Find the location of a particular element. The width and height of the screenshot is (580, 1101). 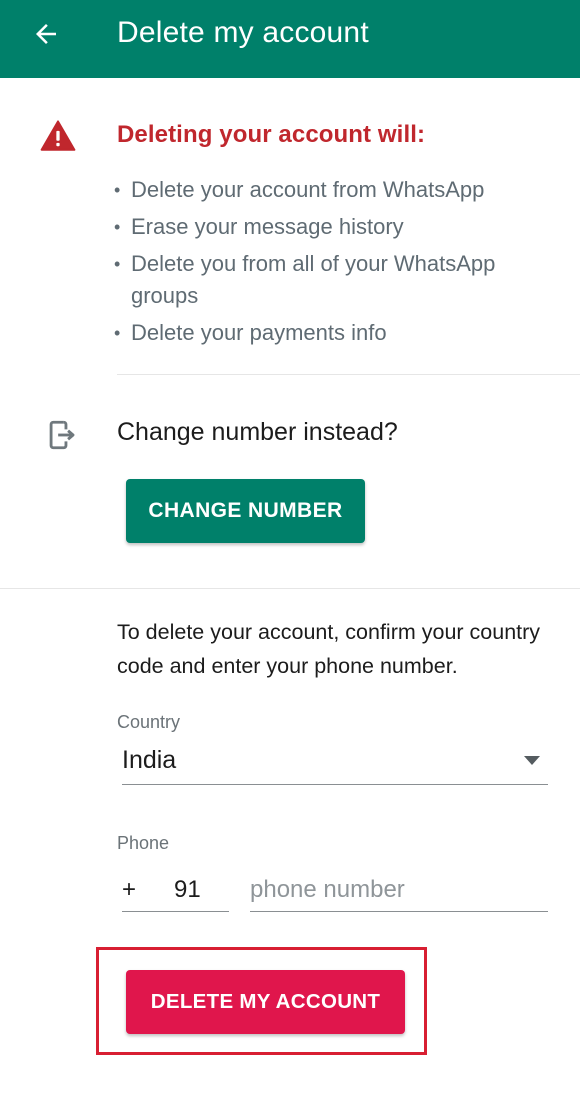

change-number-label: Change number instead? is located at coordinates (257, 432).